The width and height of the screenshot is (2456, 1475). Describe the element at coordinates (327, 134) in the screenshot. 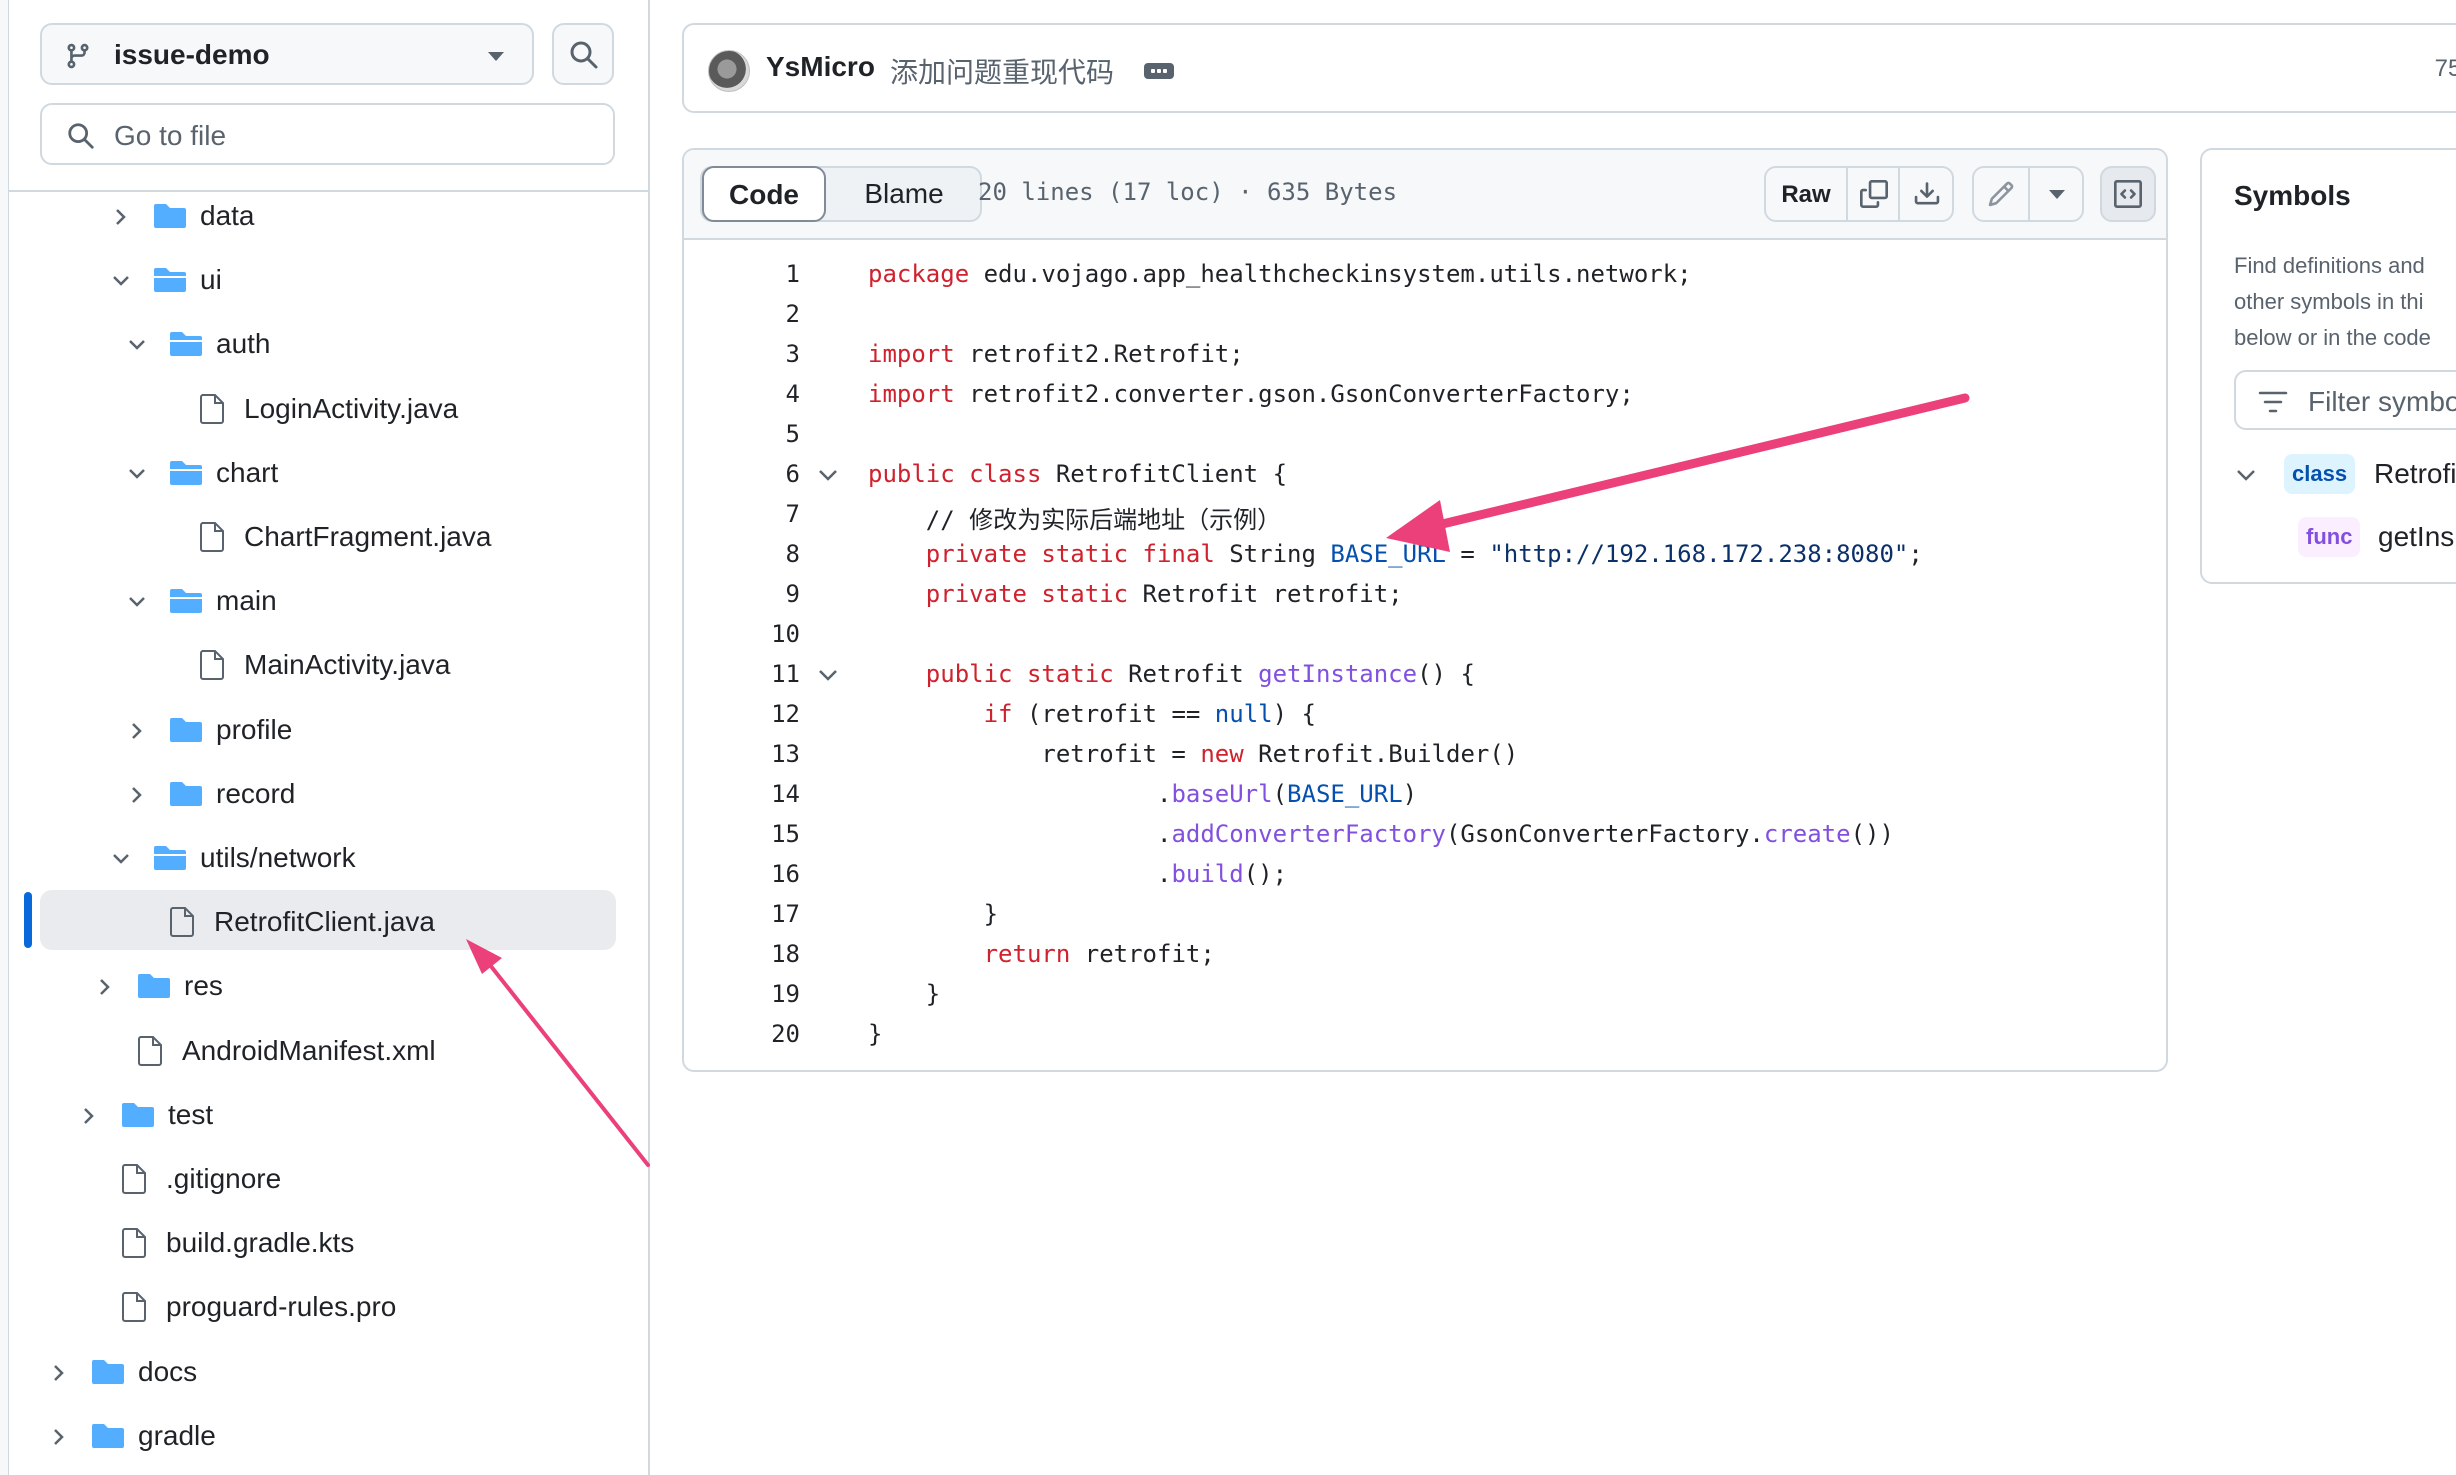

I see `go-to-file-input: Go to file` at that location.